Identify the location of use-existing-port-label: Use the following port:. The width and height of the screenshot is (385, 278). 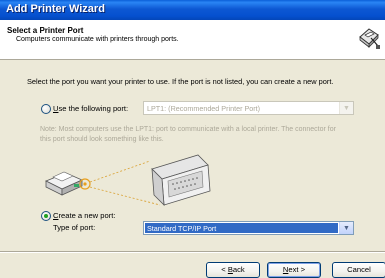
(90, 108).